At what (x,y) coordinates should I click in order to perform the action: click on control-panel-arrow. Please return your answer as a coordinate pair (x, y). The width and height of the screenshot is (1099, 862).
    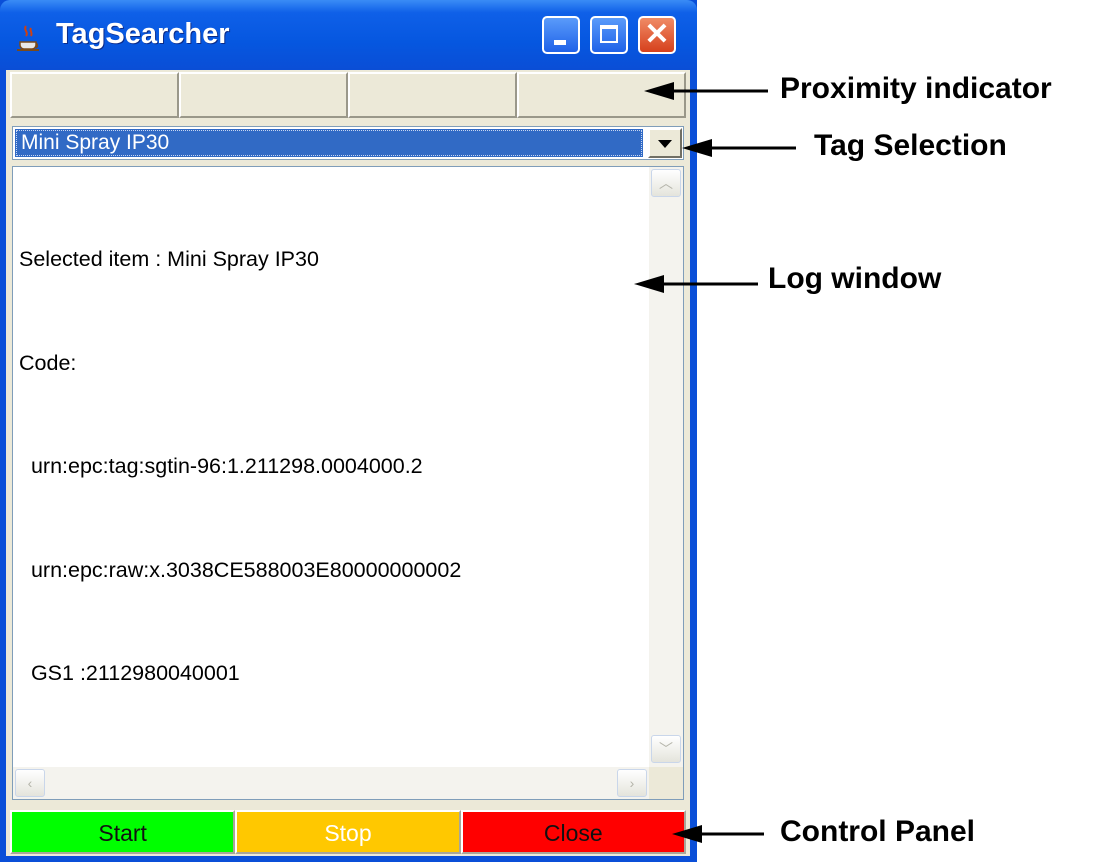
    Looking at the image, I should click on (718, 834).